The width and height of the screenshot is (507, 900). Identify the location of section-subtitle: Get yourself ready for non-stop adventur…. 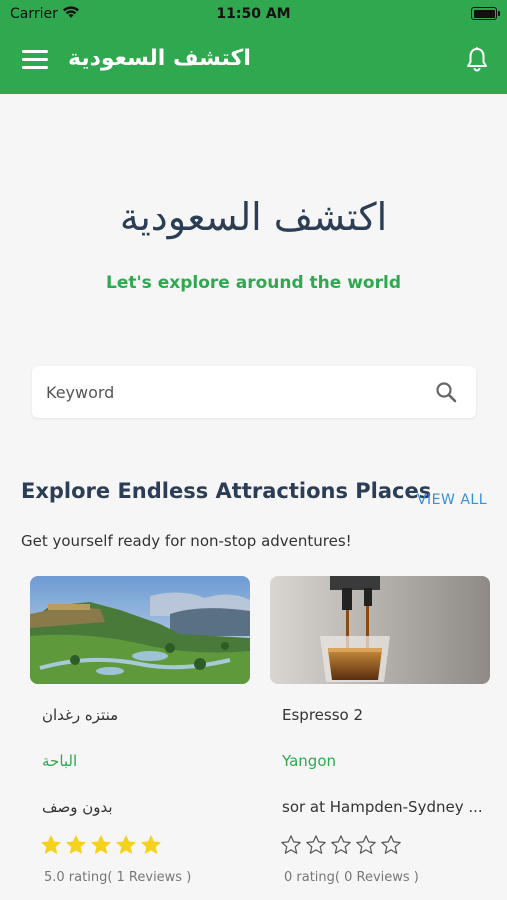
(186, 541).